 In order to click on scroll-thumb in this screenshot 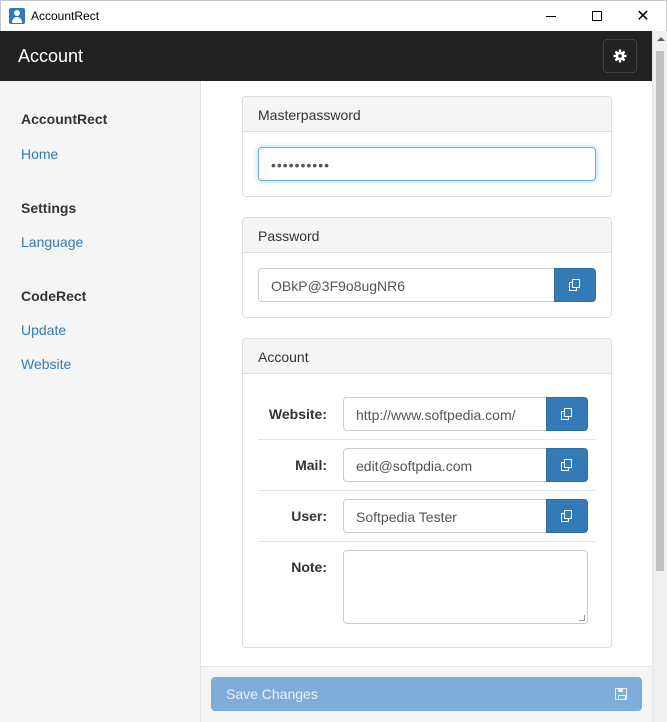, I will do `click(660, 311)`.